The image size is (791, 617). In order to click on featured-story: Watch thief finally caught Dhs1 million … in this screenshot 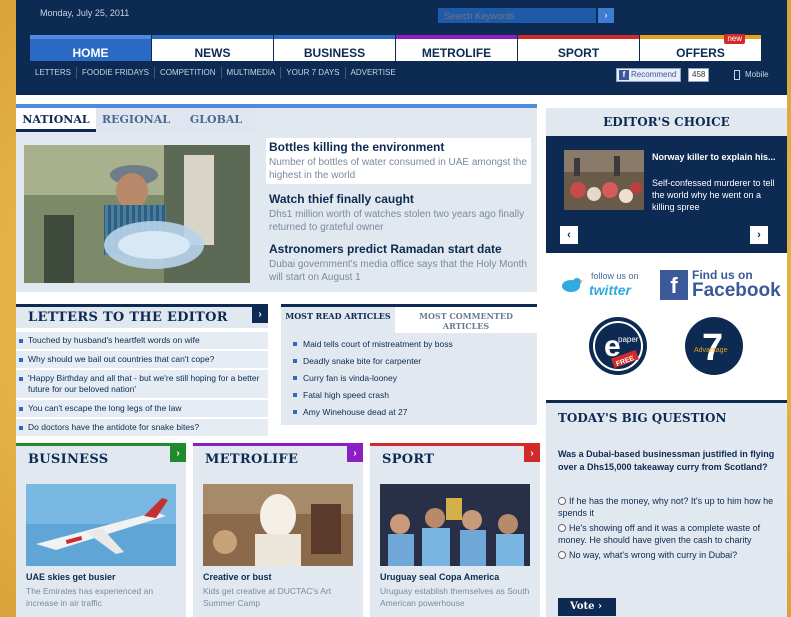, I will do `click(400, 213)`.